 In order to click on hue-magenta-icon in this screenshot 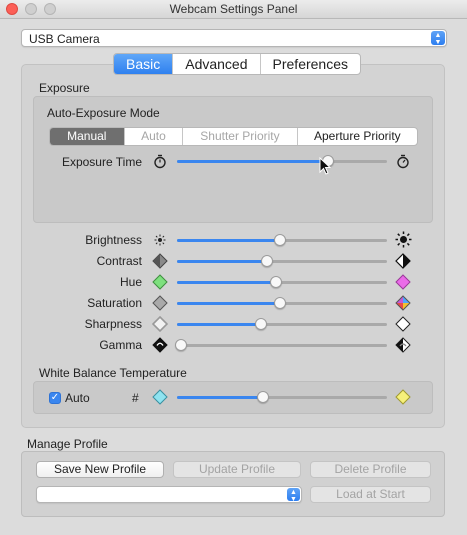, I will do `click(403, 282)`.